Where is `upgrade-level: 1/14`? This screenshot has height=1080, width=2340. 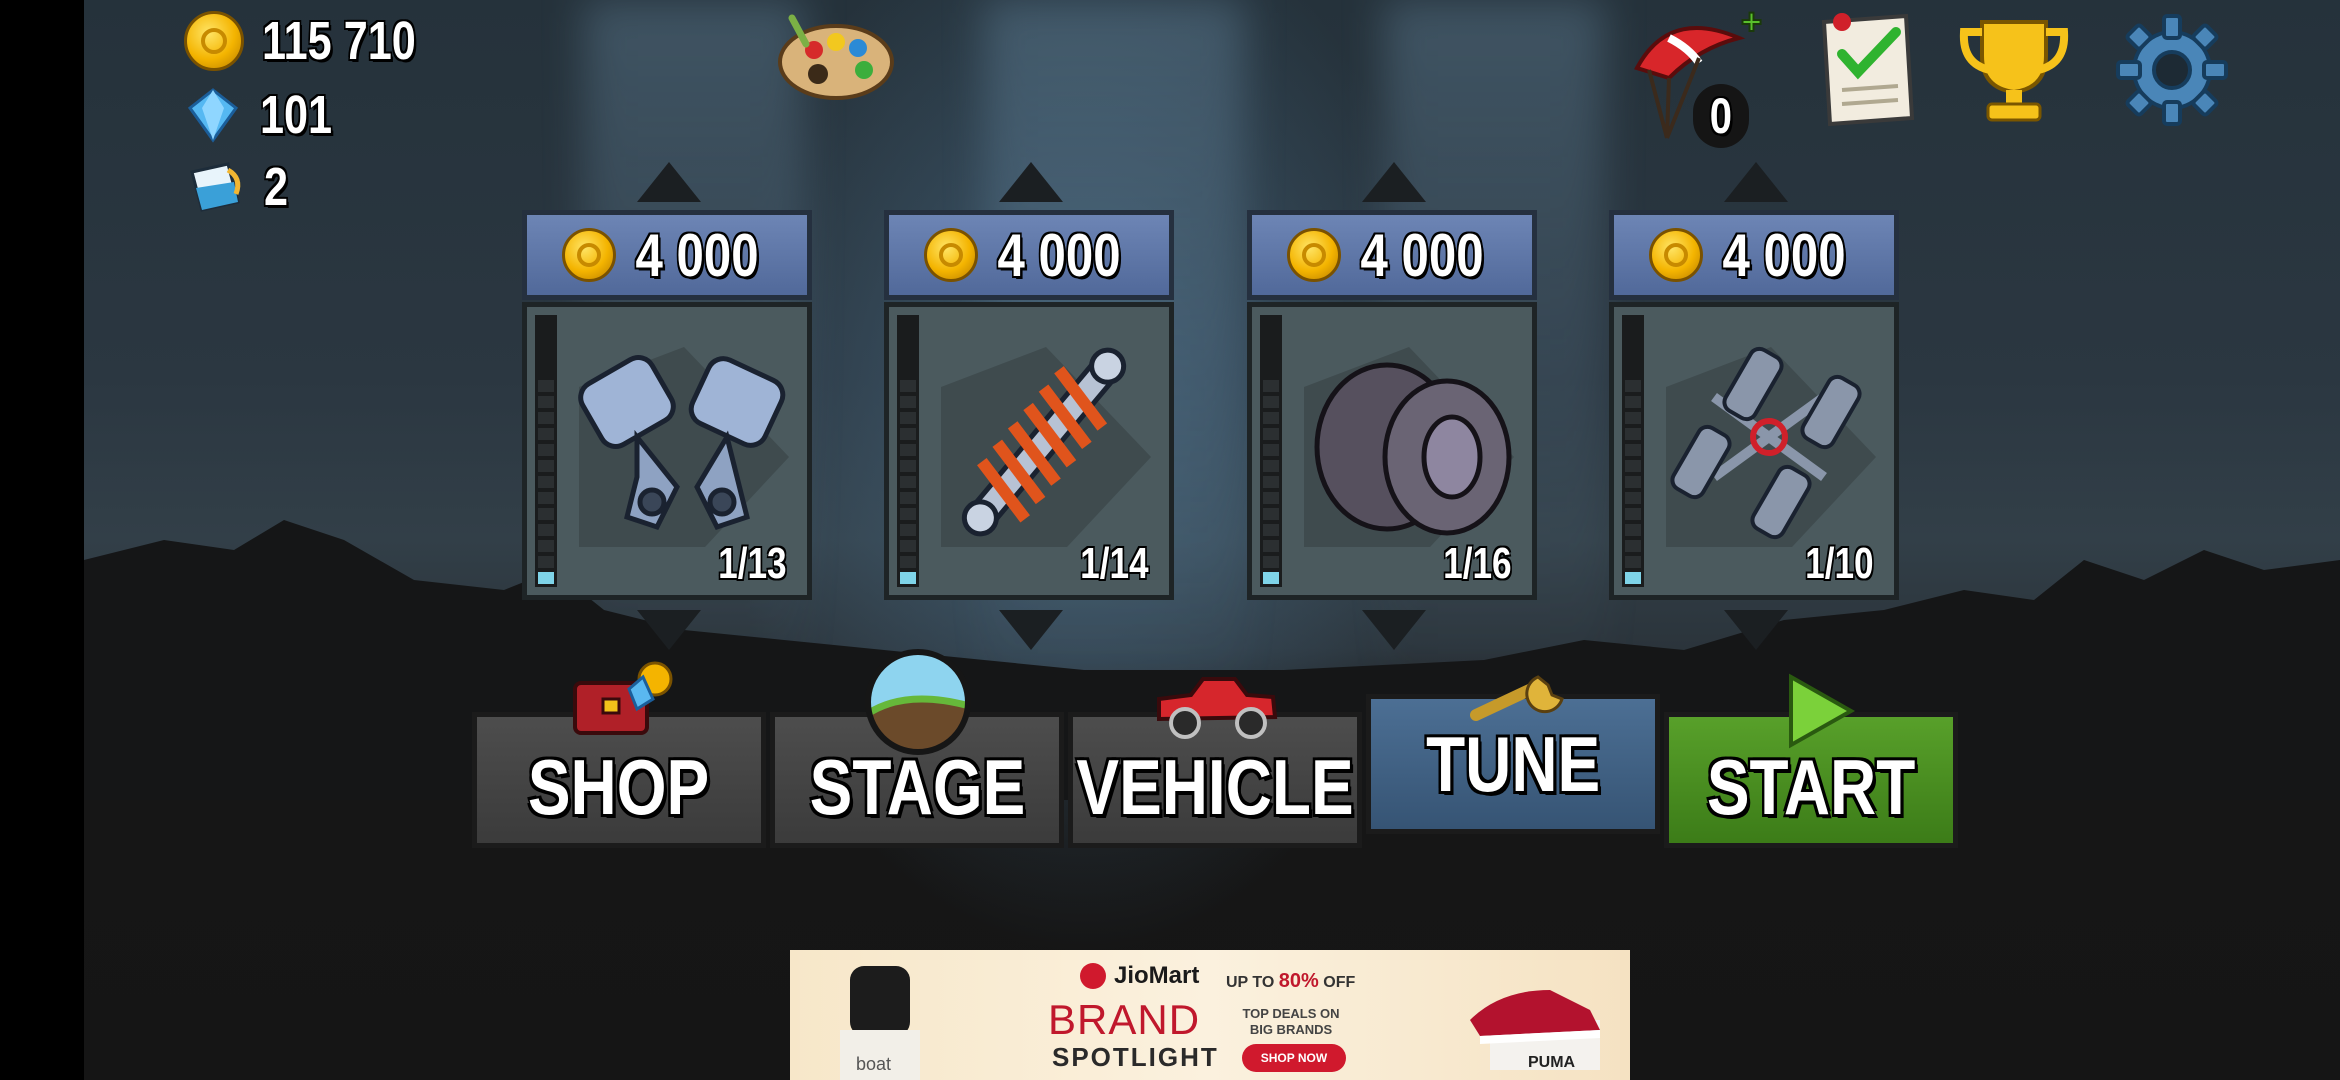
upgrade-level: 1/14 is located at coordinates (1114, 563).